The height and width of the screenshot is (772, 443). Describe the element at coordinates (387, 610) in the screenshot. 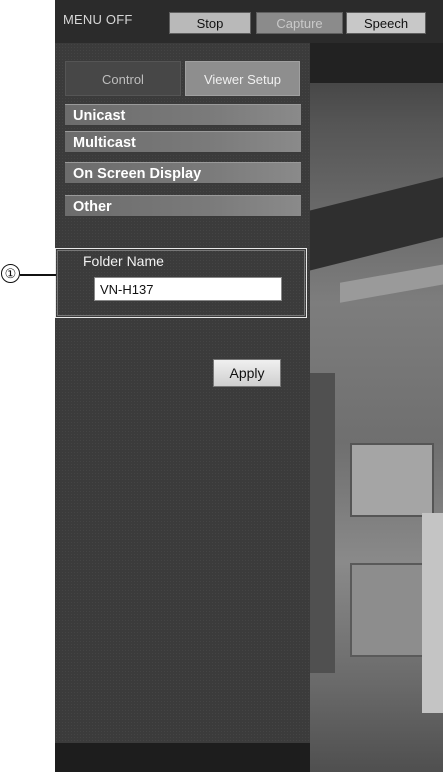

I see `video-door` at that location.